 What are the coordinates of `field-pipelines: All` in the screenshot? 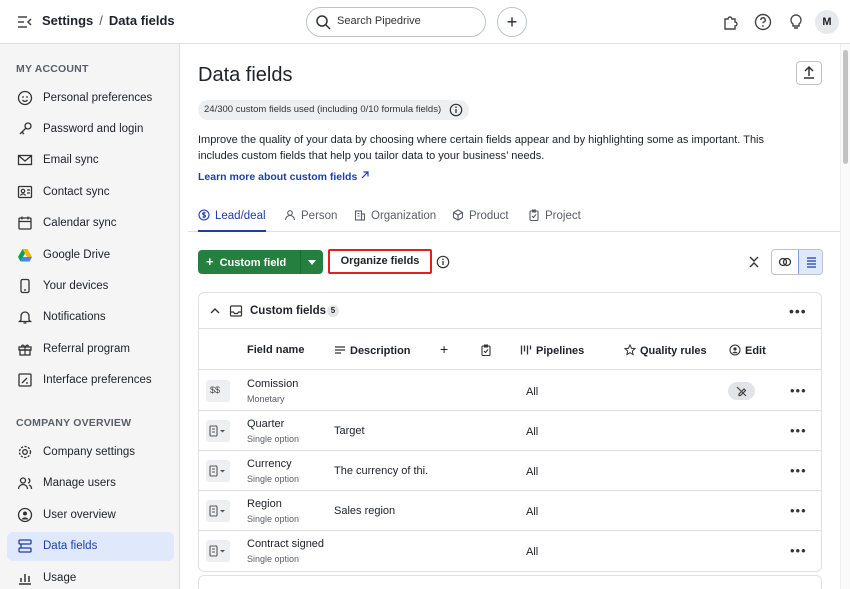 It's located at (532, 432).